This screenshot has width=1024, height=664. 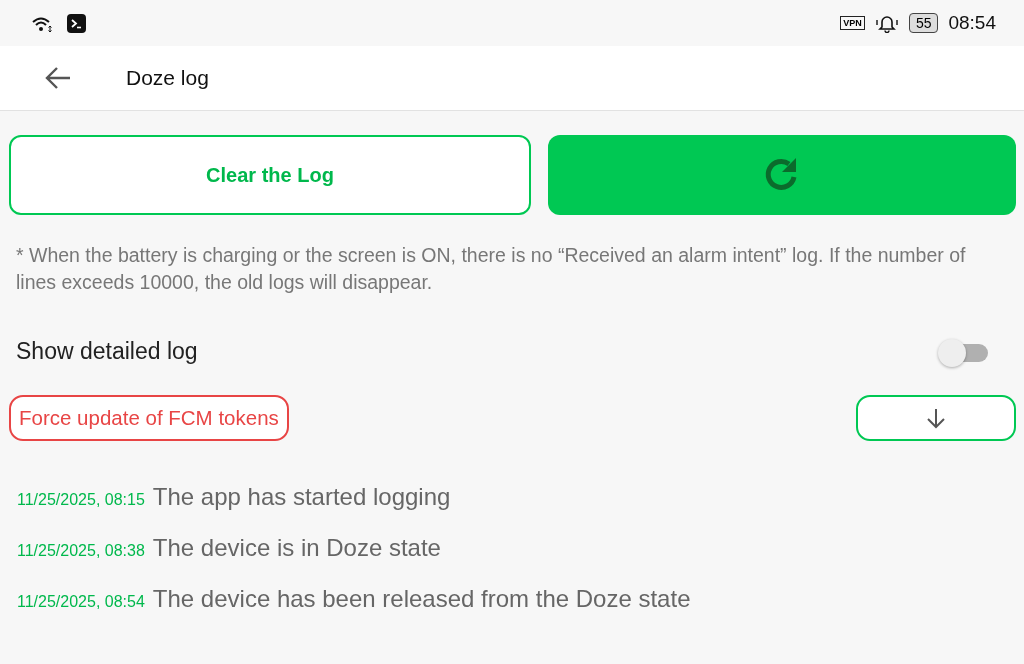 I want to click on log-timestamp: 11/25/2025, 08:38, so click(x=81, y=551).